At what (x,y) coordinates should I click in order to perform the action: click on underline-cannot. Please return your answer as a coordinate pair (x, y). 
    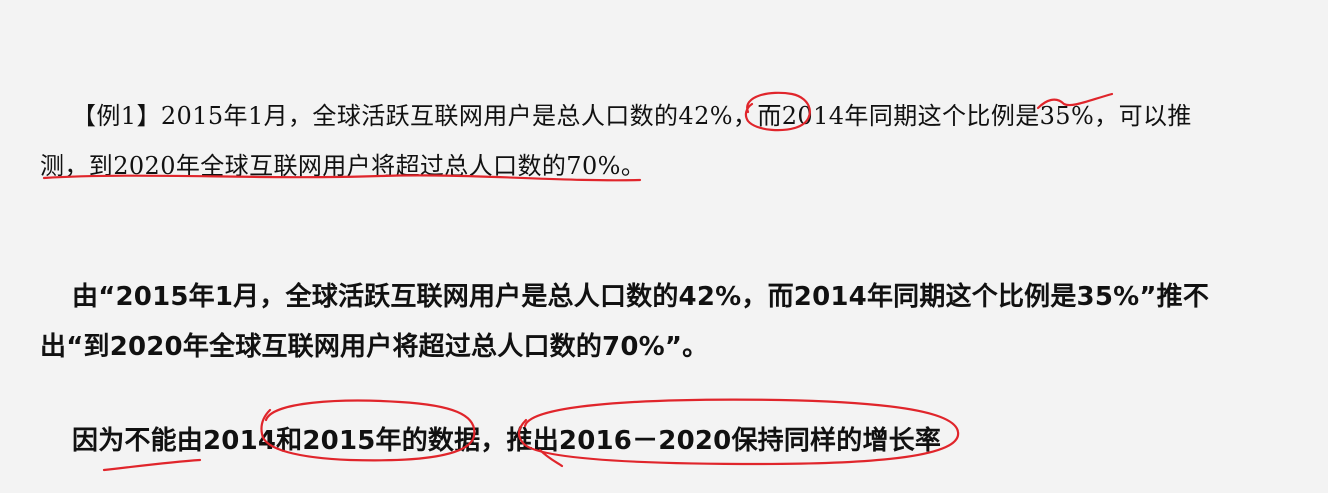
    Looking at the image, I should click on (152, 465).